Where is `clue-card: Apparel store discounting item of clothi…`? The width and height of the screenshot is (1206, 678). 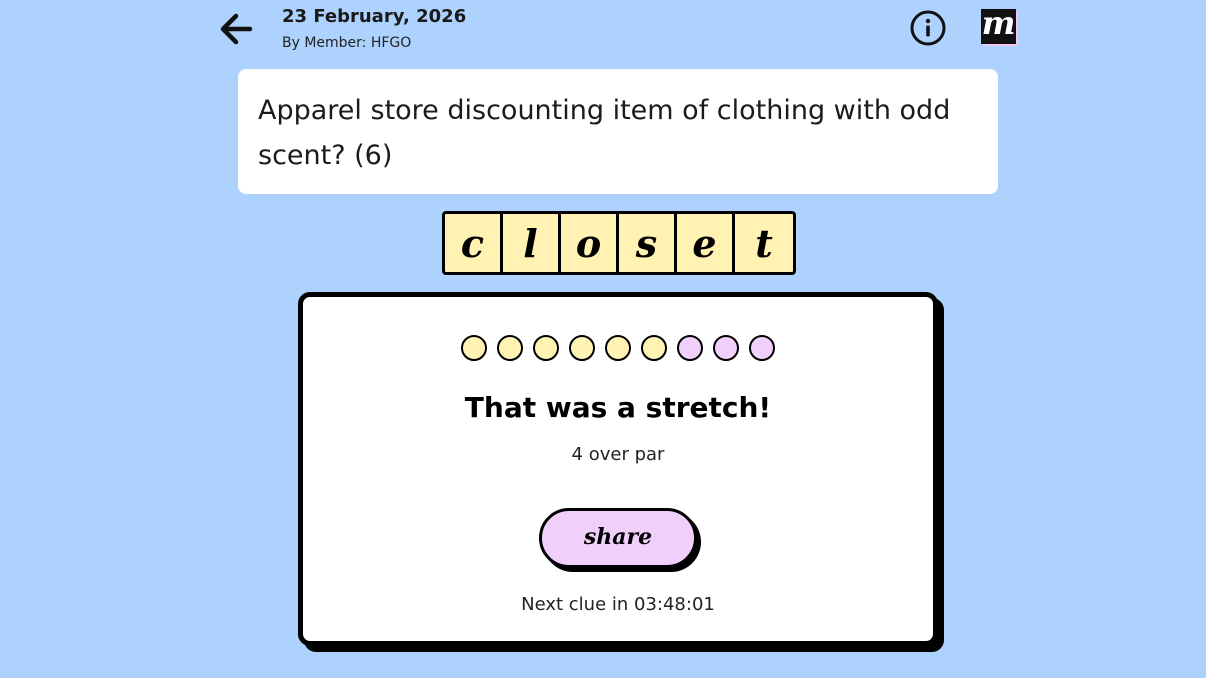 clue-card: Apparel store discounting item of clothi… is located at coordinates (618, 131).